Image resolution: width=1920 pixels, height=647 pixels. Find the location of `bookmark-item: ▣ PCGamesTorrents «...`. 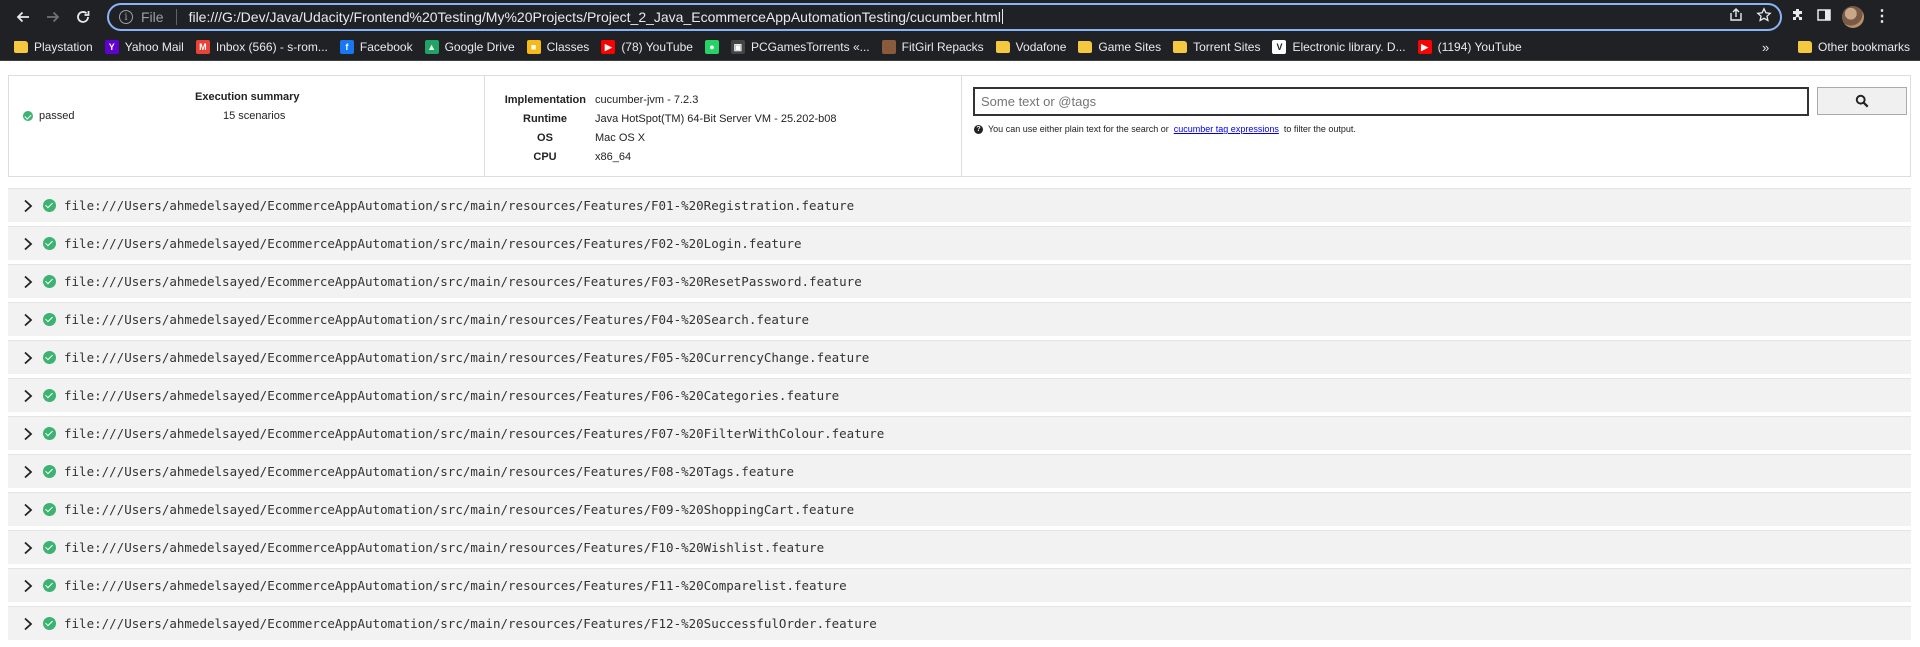

bookmark-item: ▣ PCGamesTorrents «... is located at coordinates (800, 47).